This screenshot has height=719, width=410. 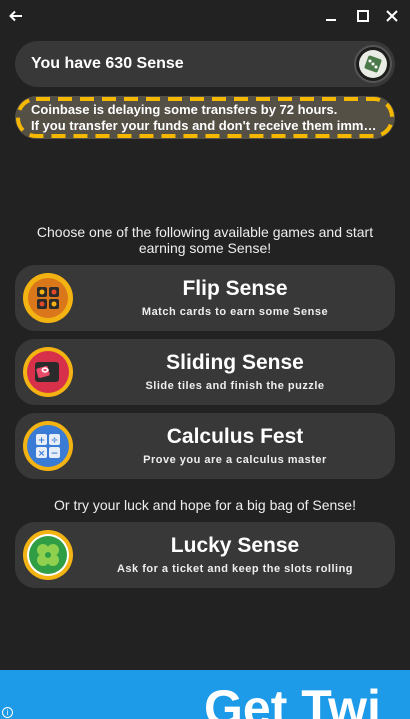 What do you see at coordinates (48, 555) in the screenshot?
I see `four-leaf-clover-icon` at bounding box center [48, 555].